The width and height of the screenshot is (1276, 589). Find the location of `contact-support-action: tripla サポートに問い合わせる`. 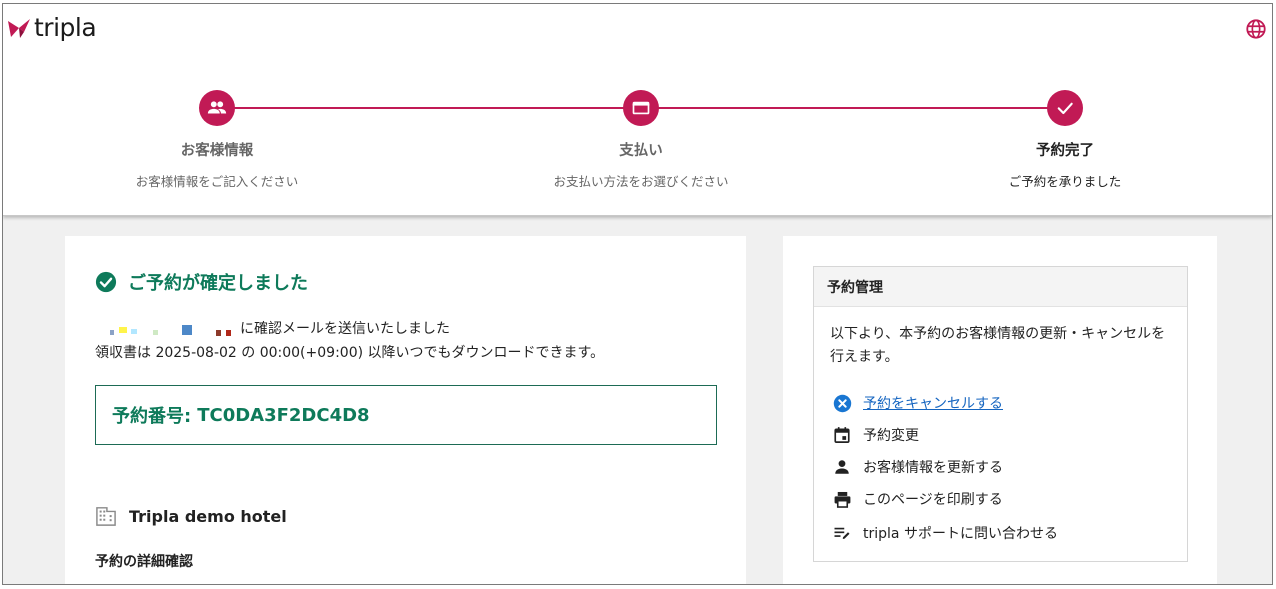

contact-support-action: tripla サポートに問い合わせる is located at coordinates (945, 533).